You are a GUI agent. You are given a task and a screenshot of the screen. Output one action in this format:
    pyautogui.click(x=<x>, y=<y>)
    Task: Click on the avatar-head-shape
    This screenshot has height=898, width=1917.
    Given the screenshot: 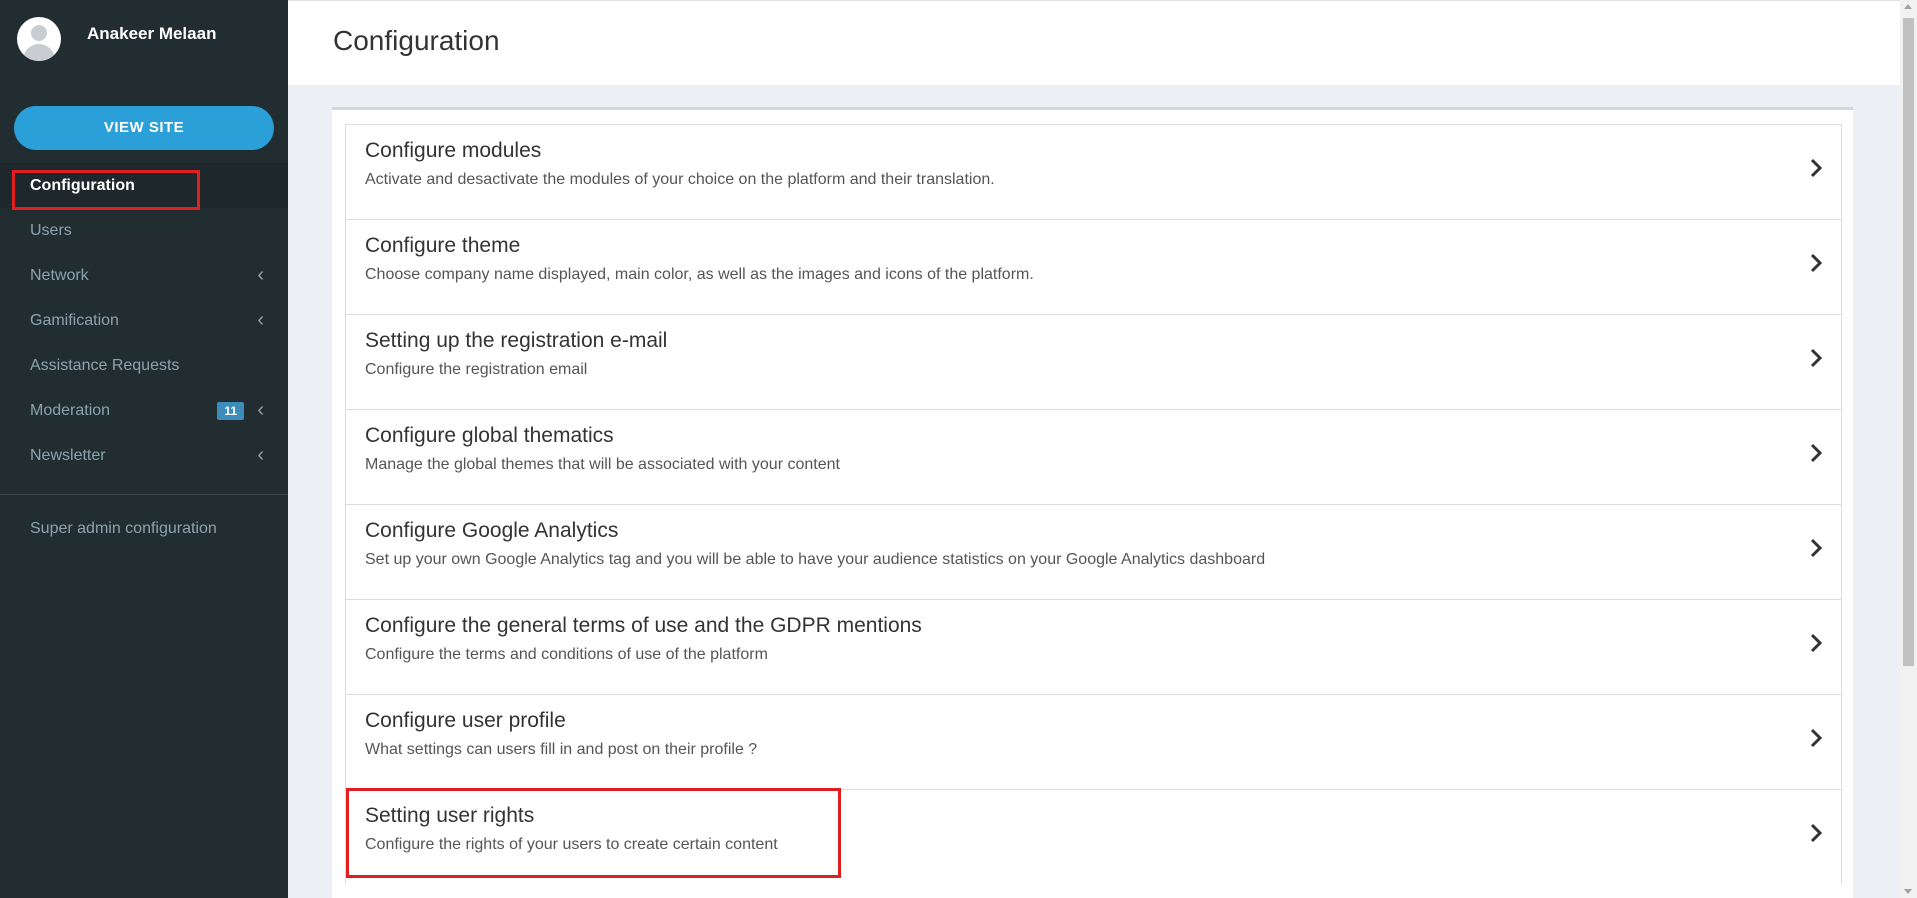 What is the action you would take?
    pyautogui.click(x=39, y=33)
    